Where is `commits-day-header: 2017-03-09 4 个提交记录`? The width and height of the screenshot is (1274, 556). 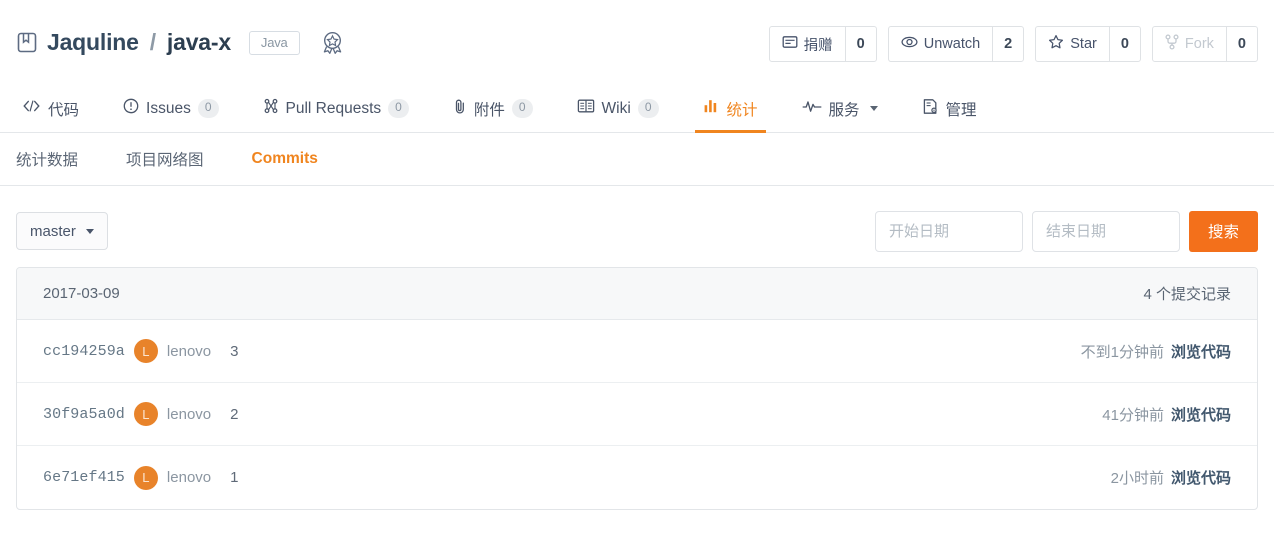
commits-day-header: 2017-03-09 4 个提交记录 is located at coordinates (637, 294).